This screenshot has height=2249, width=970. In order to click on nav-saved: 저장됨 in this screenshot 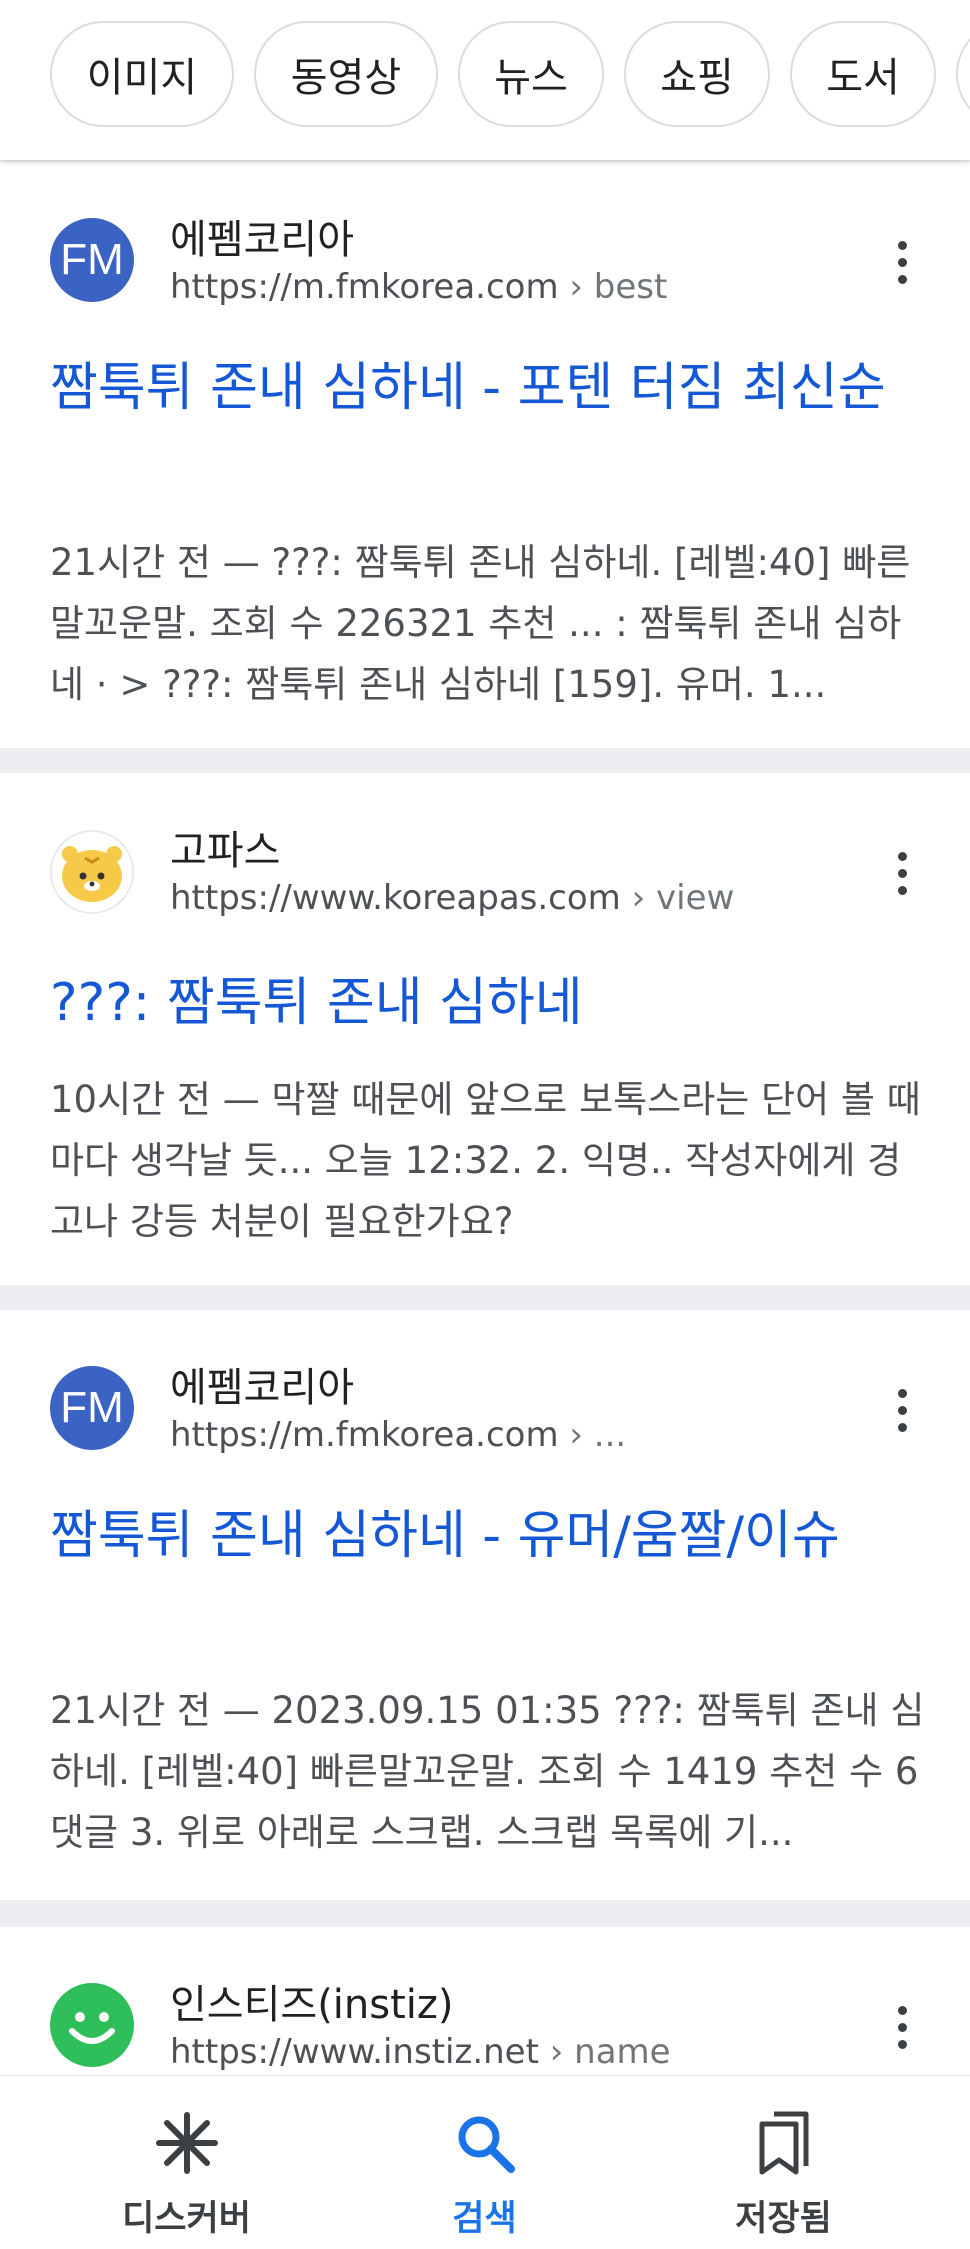, I will do `click(783, 2162)`.